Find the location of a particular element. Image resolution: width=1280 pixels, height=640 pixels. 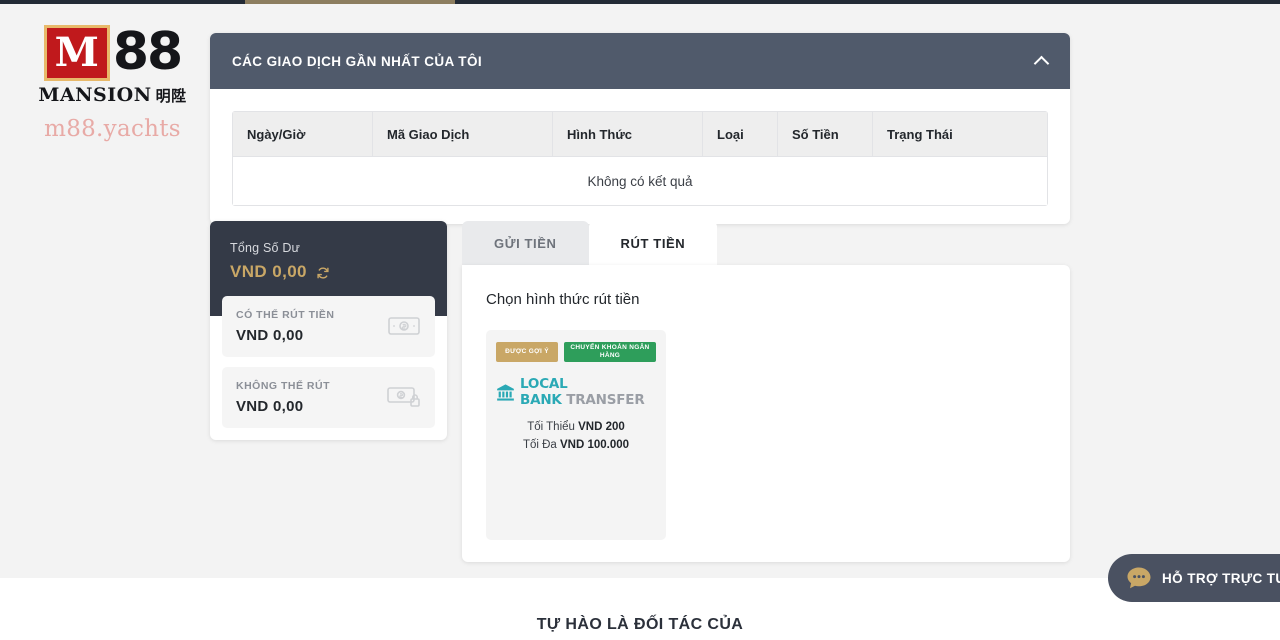

min-limit-row: Tối Thiểu VND 200 is located at coordinates (576, 428).